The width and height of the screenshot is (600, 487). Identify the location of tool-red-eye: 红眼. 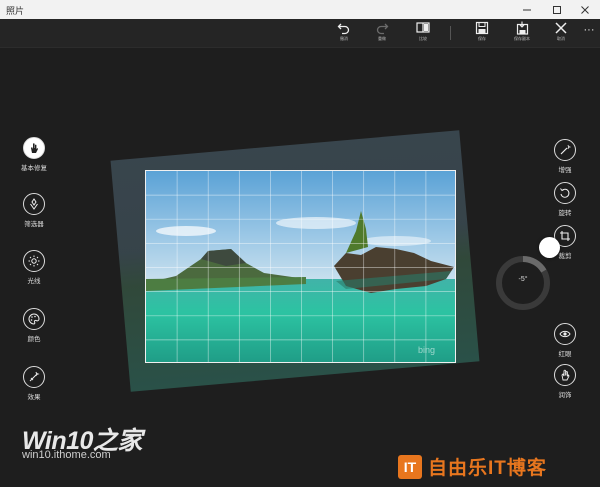
(565, 340).